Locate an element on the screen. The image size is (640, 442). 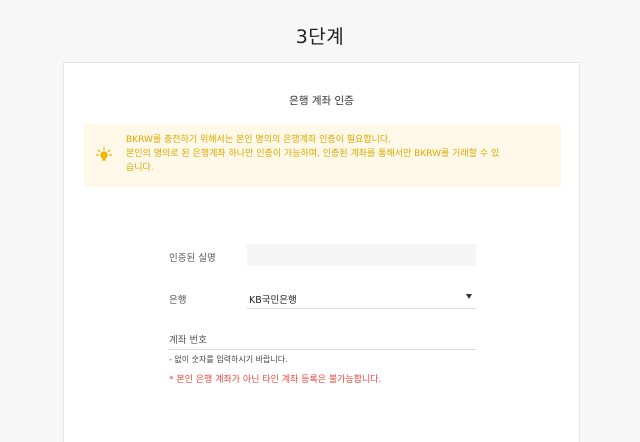
account-number-placeholder: 계좌 번호 is located at coordinates (188, 340).